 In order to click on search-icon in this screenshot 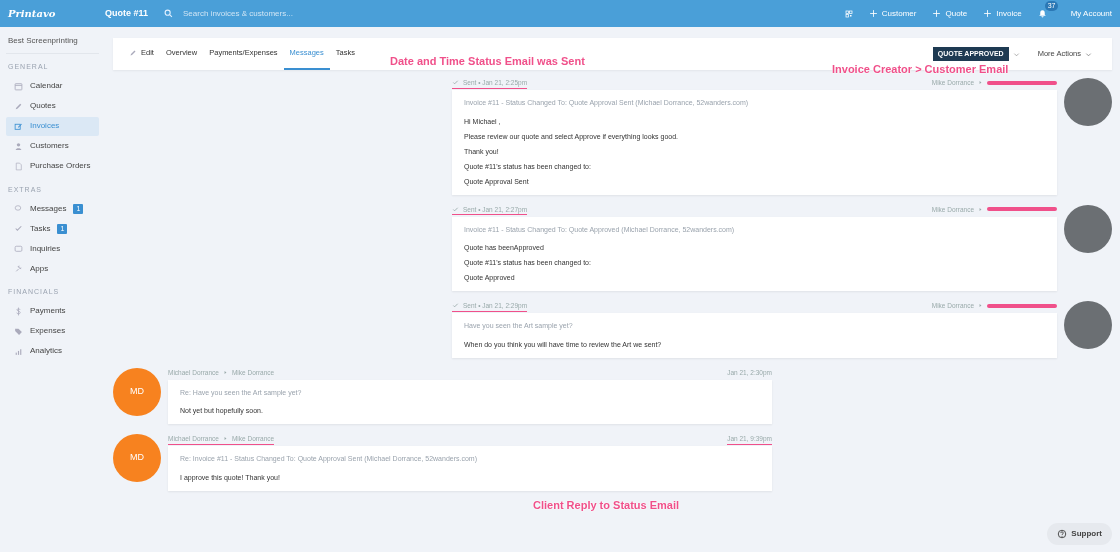, I will do `click(169, 13)`.